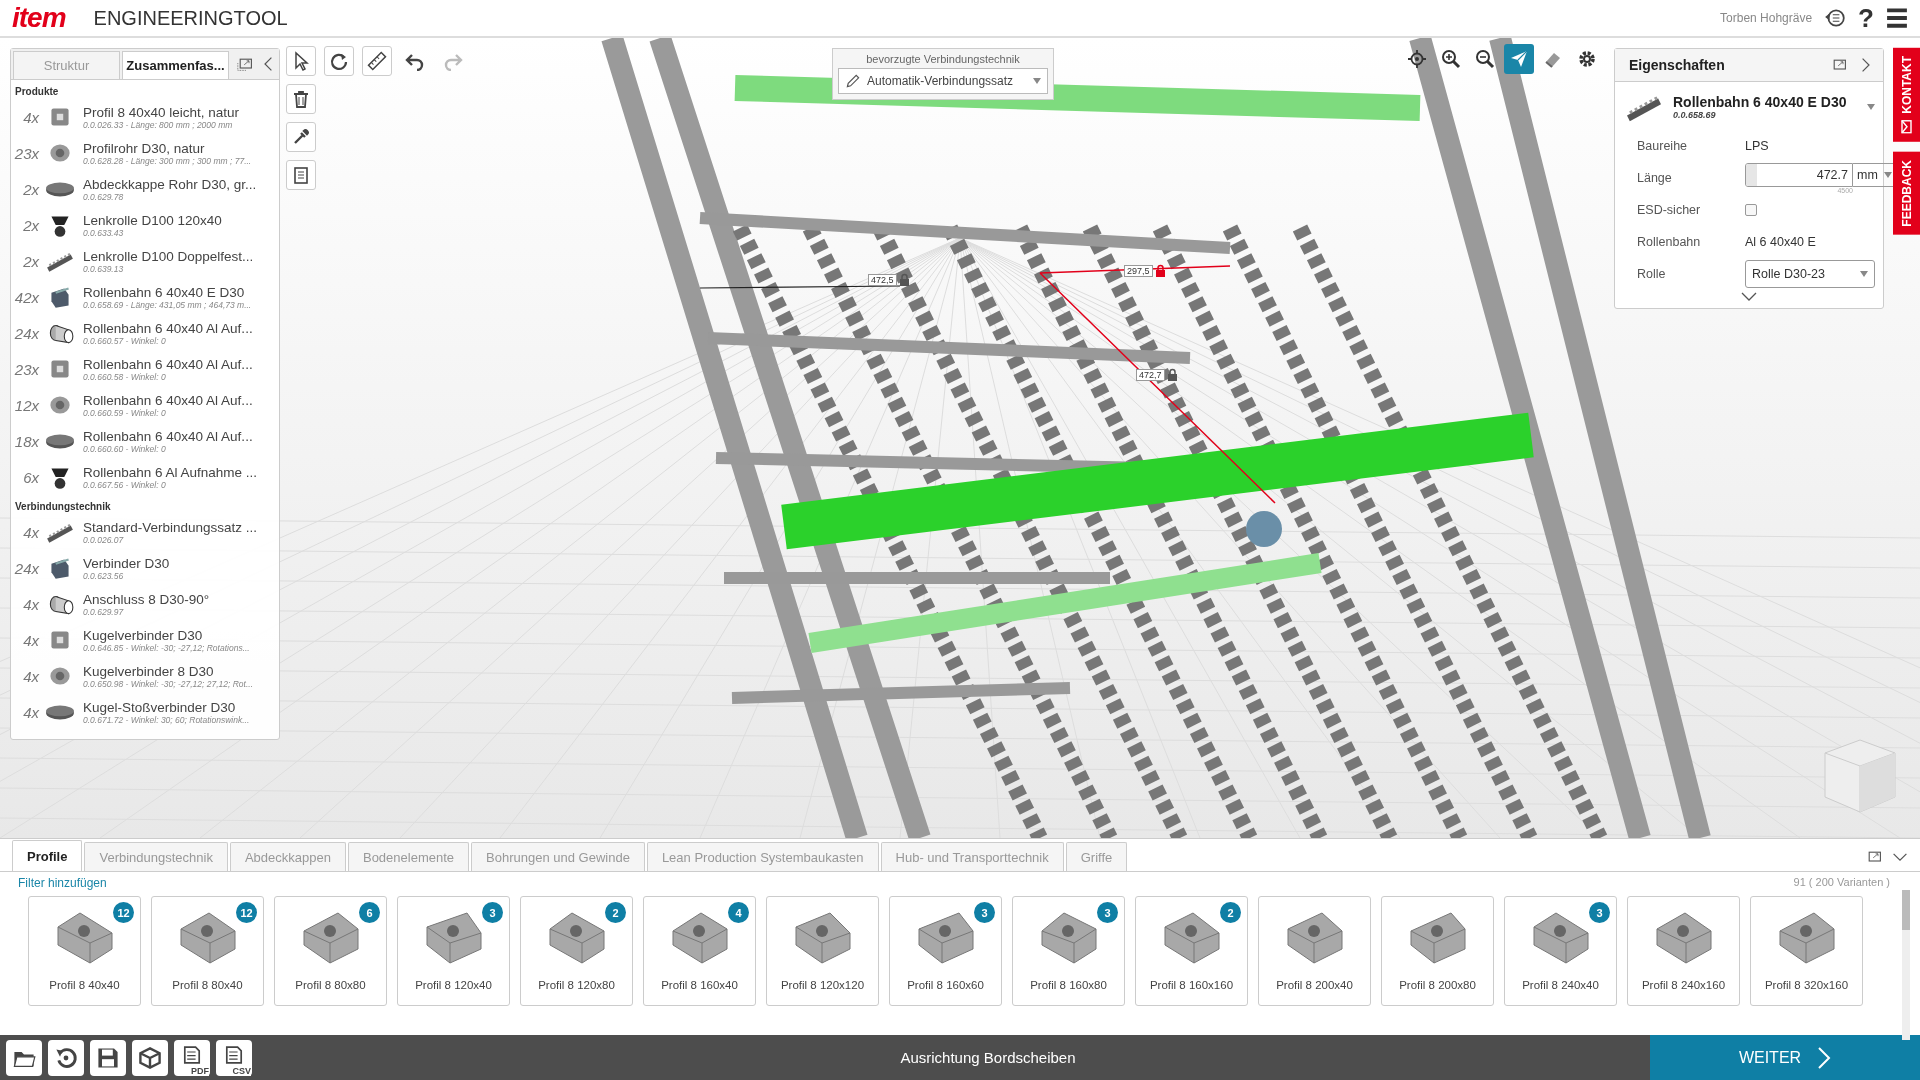 The image size is (1920, 1080). What do you see at coordinates (1810, 274) in the screenshot?
I see `roller-dropdown: Rolle D30-23` at bounding box center [1810, 274].